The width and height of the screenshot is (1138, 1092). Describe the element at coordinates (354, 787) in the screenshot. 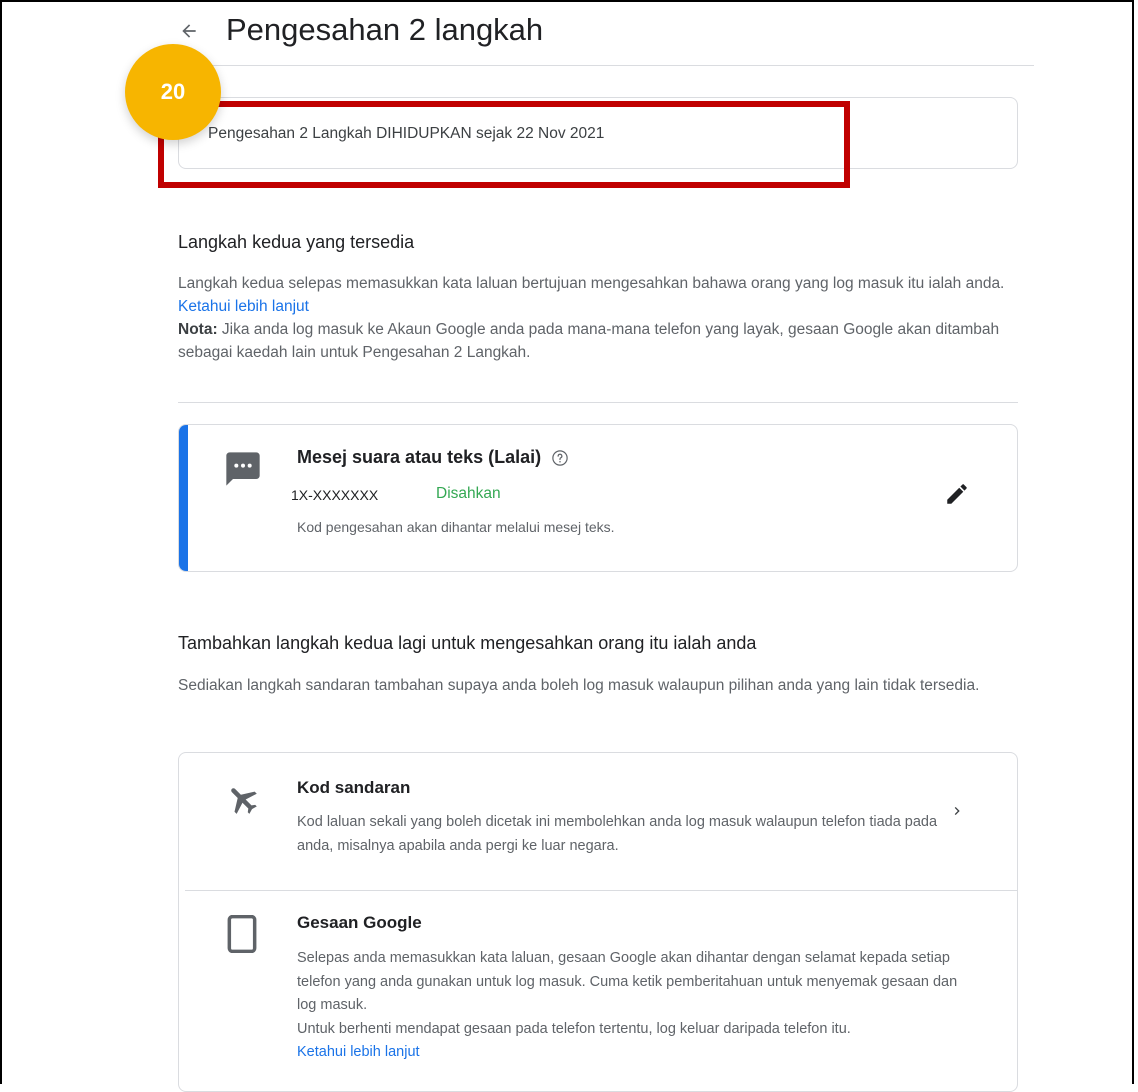

I see `option-title: Kod sandaran` at that location.